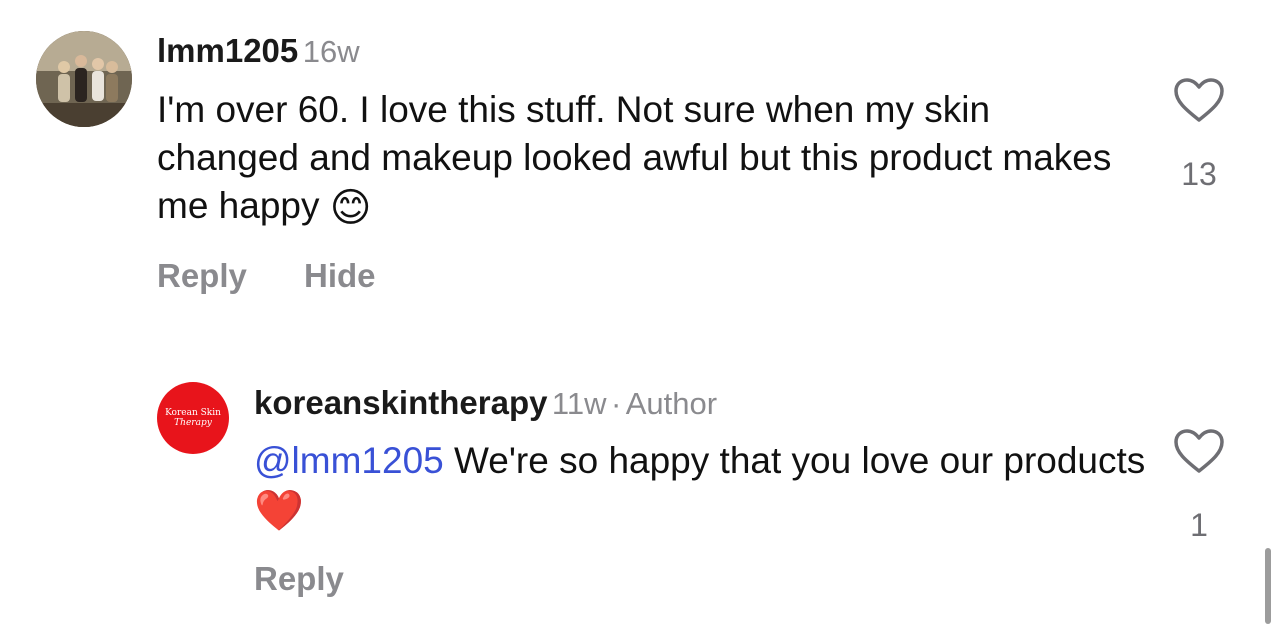 The height and width of the screenshot is (627, 1284). I want to click on reply-header: koreanskintherapy 11w · Author, so click(485, 403).